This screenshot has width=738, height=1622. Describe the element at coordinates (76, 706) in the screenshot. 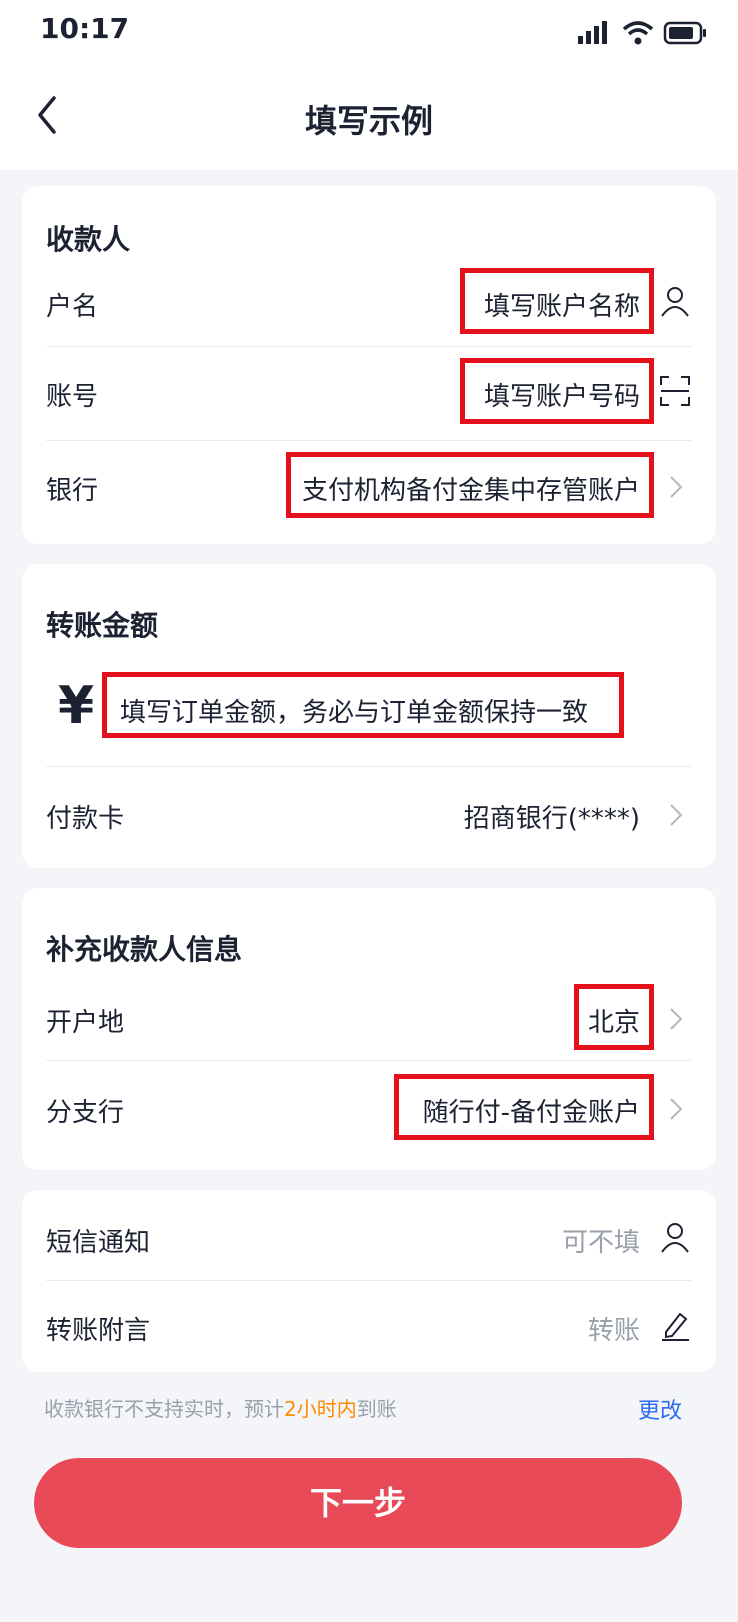

I see `currency-symbol: ¥` at that location.